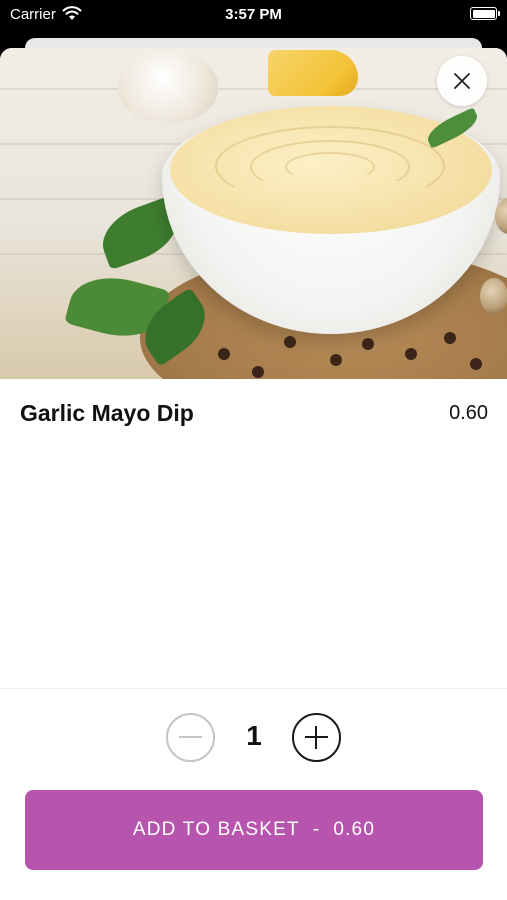 Image resolution: width=507 pixels, height=900 pixels. Describe the element at coordinates (216, 829) in the screenshot. I see `add-to-basket-label: ADD TO BASKET` at that location.